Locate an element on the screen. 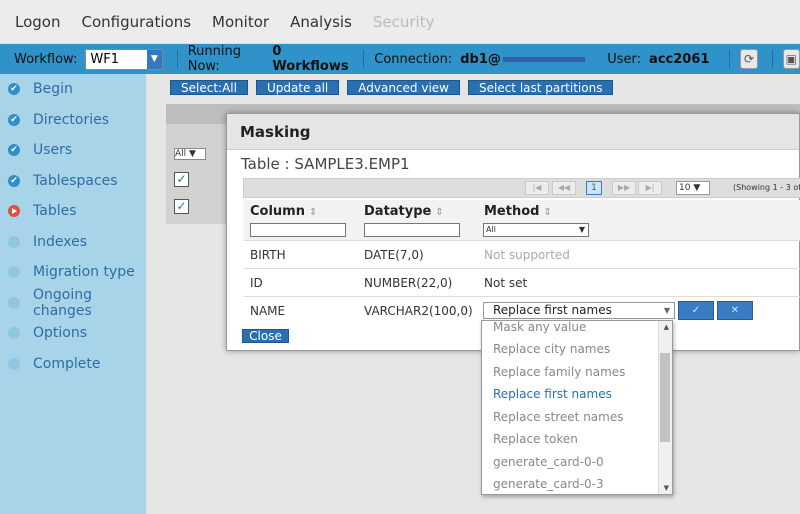 This screenshot has height=514, width=800. dropdown-option: Replace family names is located at coordinates (577, 372).